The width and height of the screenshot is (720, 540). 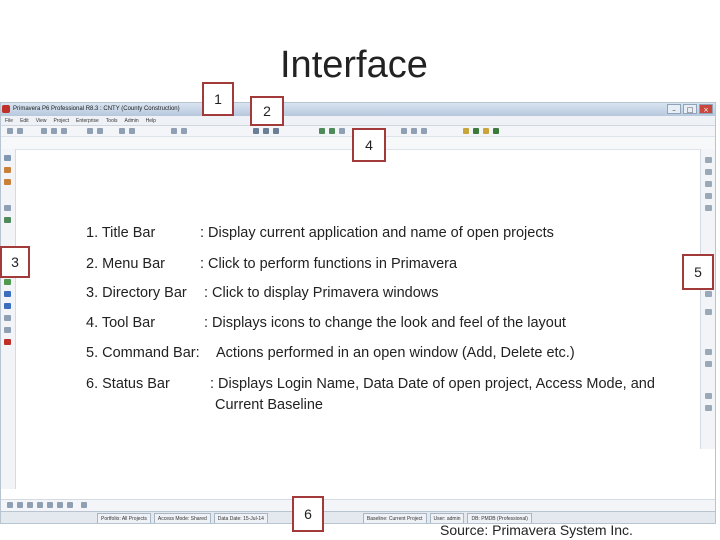 I want to click on menu-item-file: File, so click(x=9, y=120).